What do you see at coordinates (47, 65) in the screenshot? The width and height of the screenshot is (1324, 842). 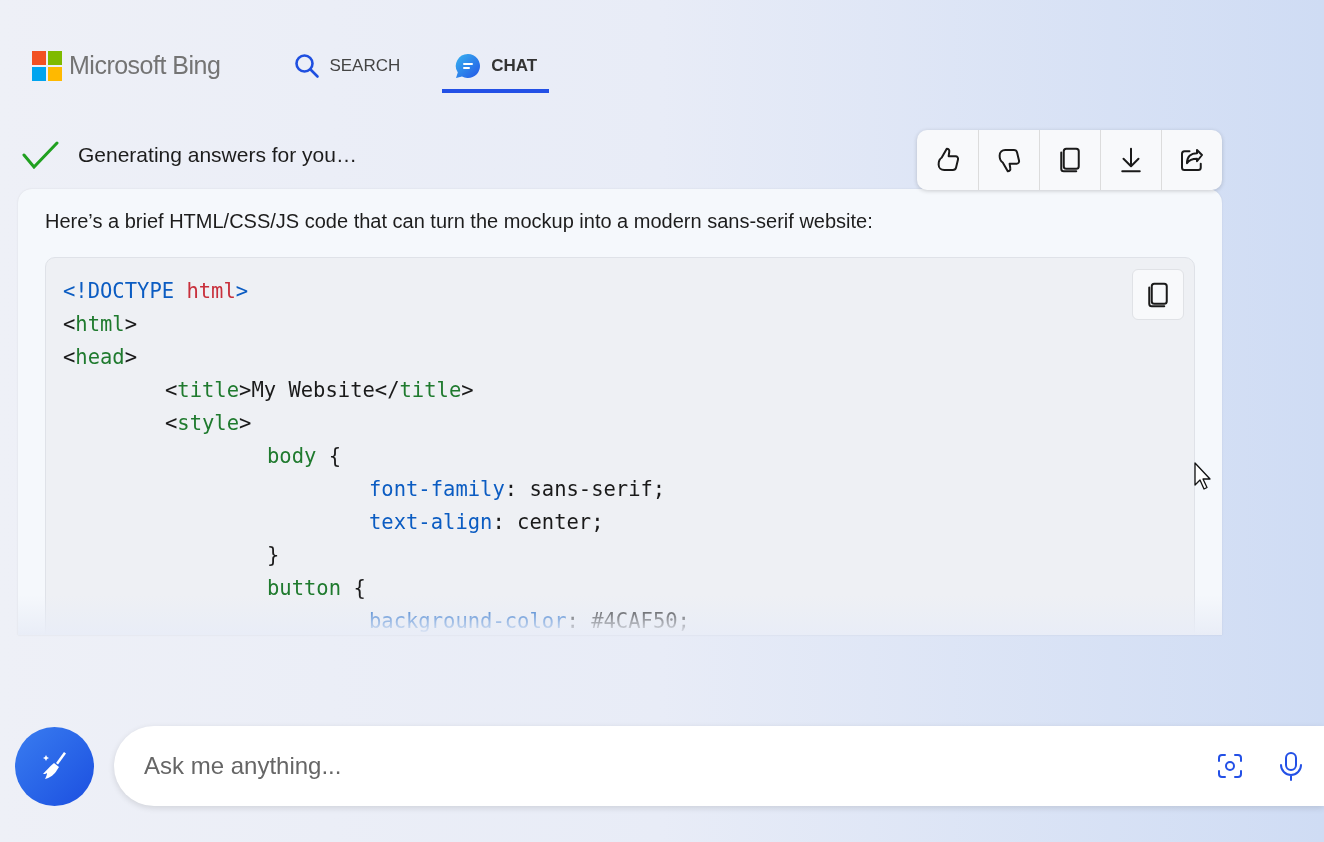 I see `logo-icon` at bounding box center [47, 65].